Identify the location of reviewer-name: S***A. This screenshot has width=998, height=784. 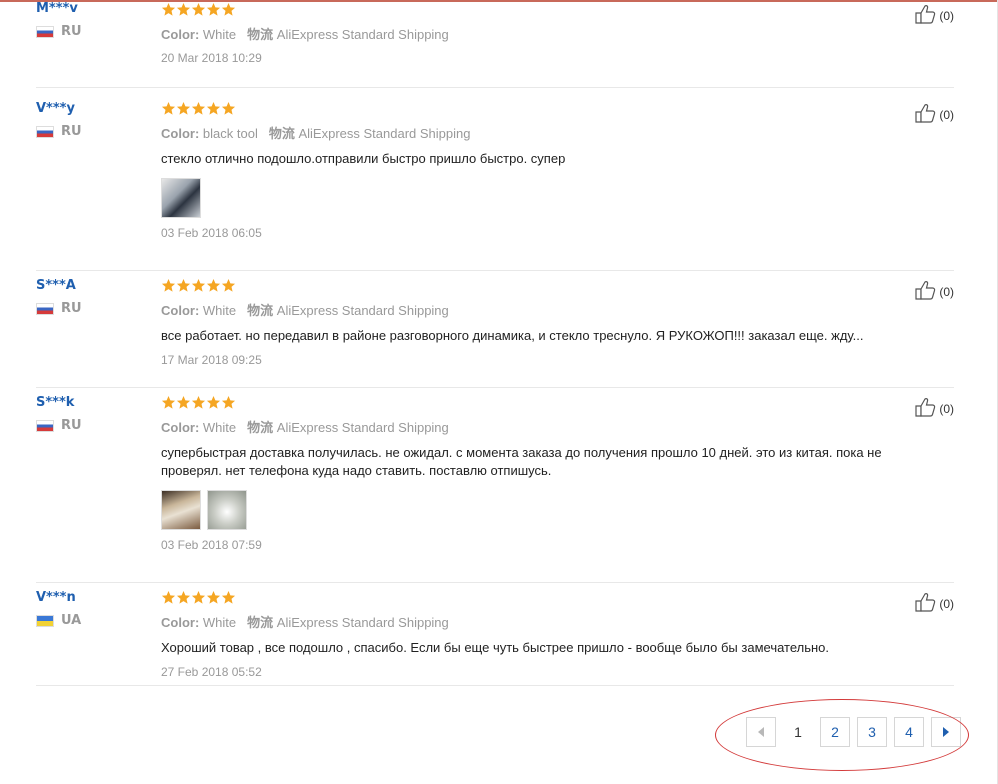
(59, 285).